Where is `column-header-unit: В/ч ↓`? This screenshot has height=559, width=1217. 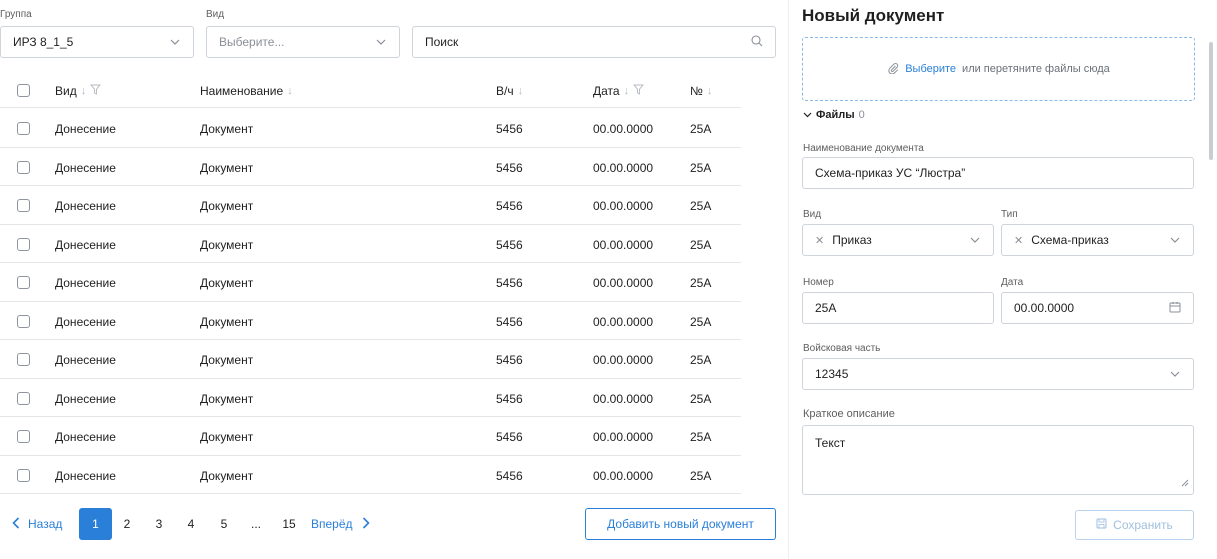
column-header-unit: В/ч ↓ is located at coordinates (509, 91).